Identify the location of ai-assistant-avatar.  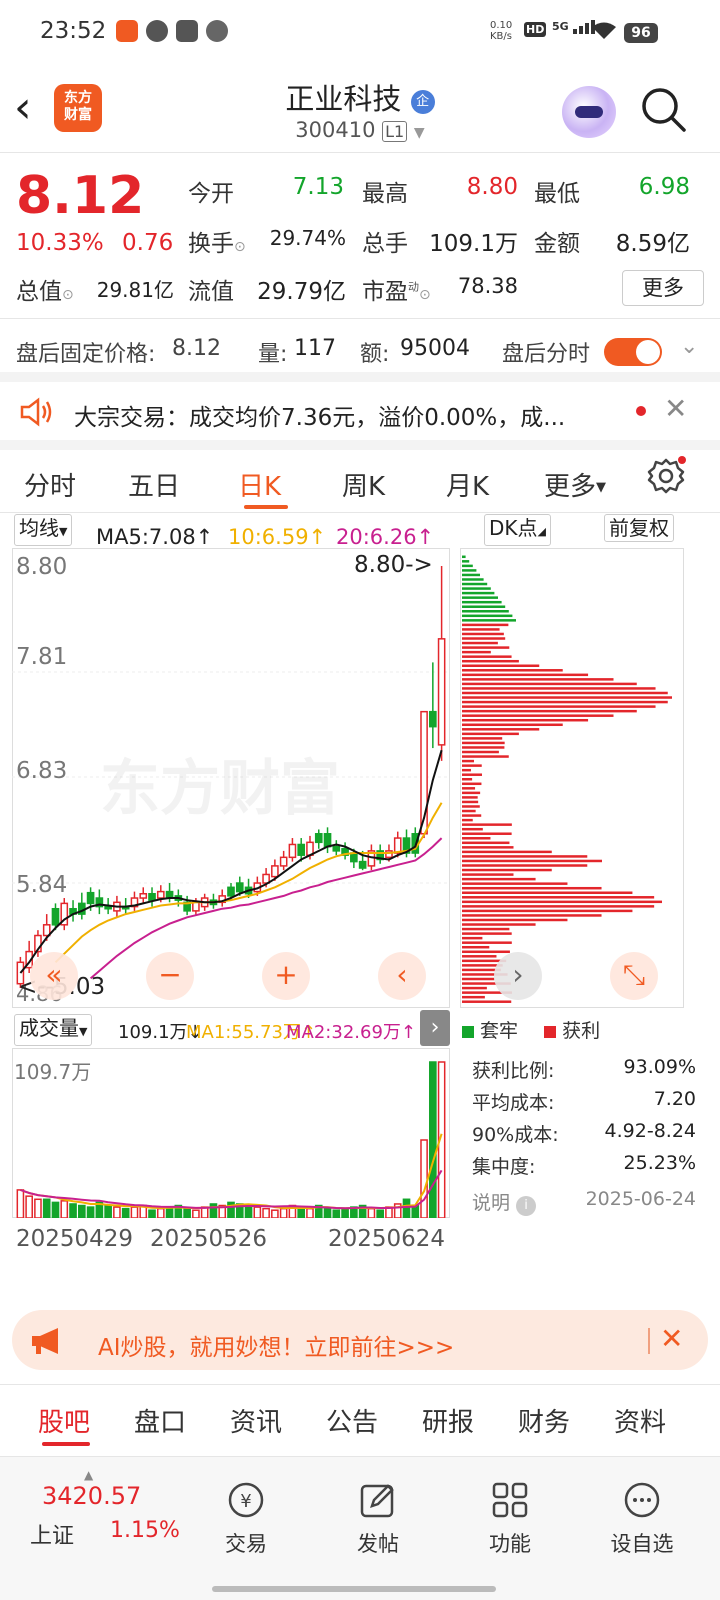
(589, 112).